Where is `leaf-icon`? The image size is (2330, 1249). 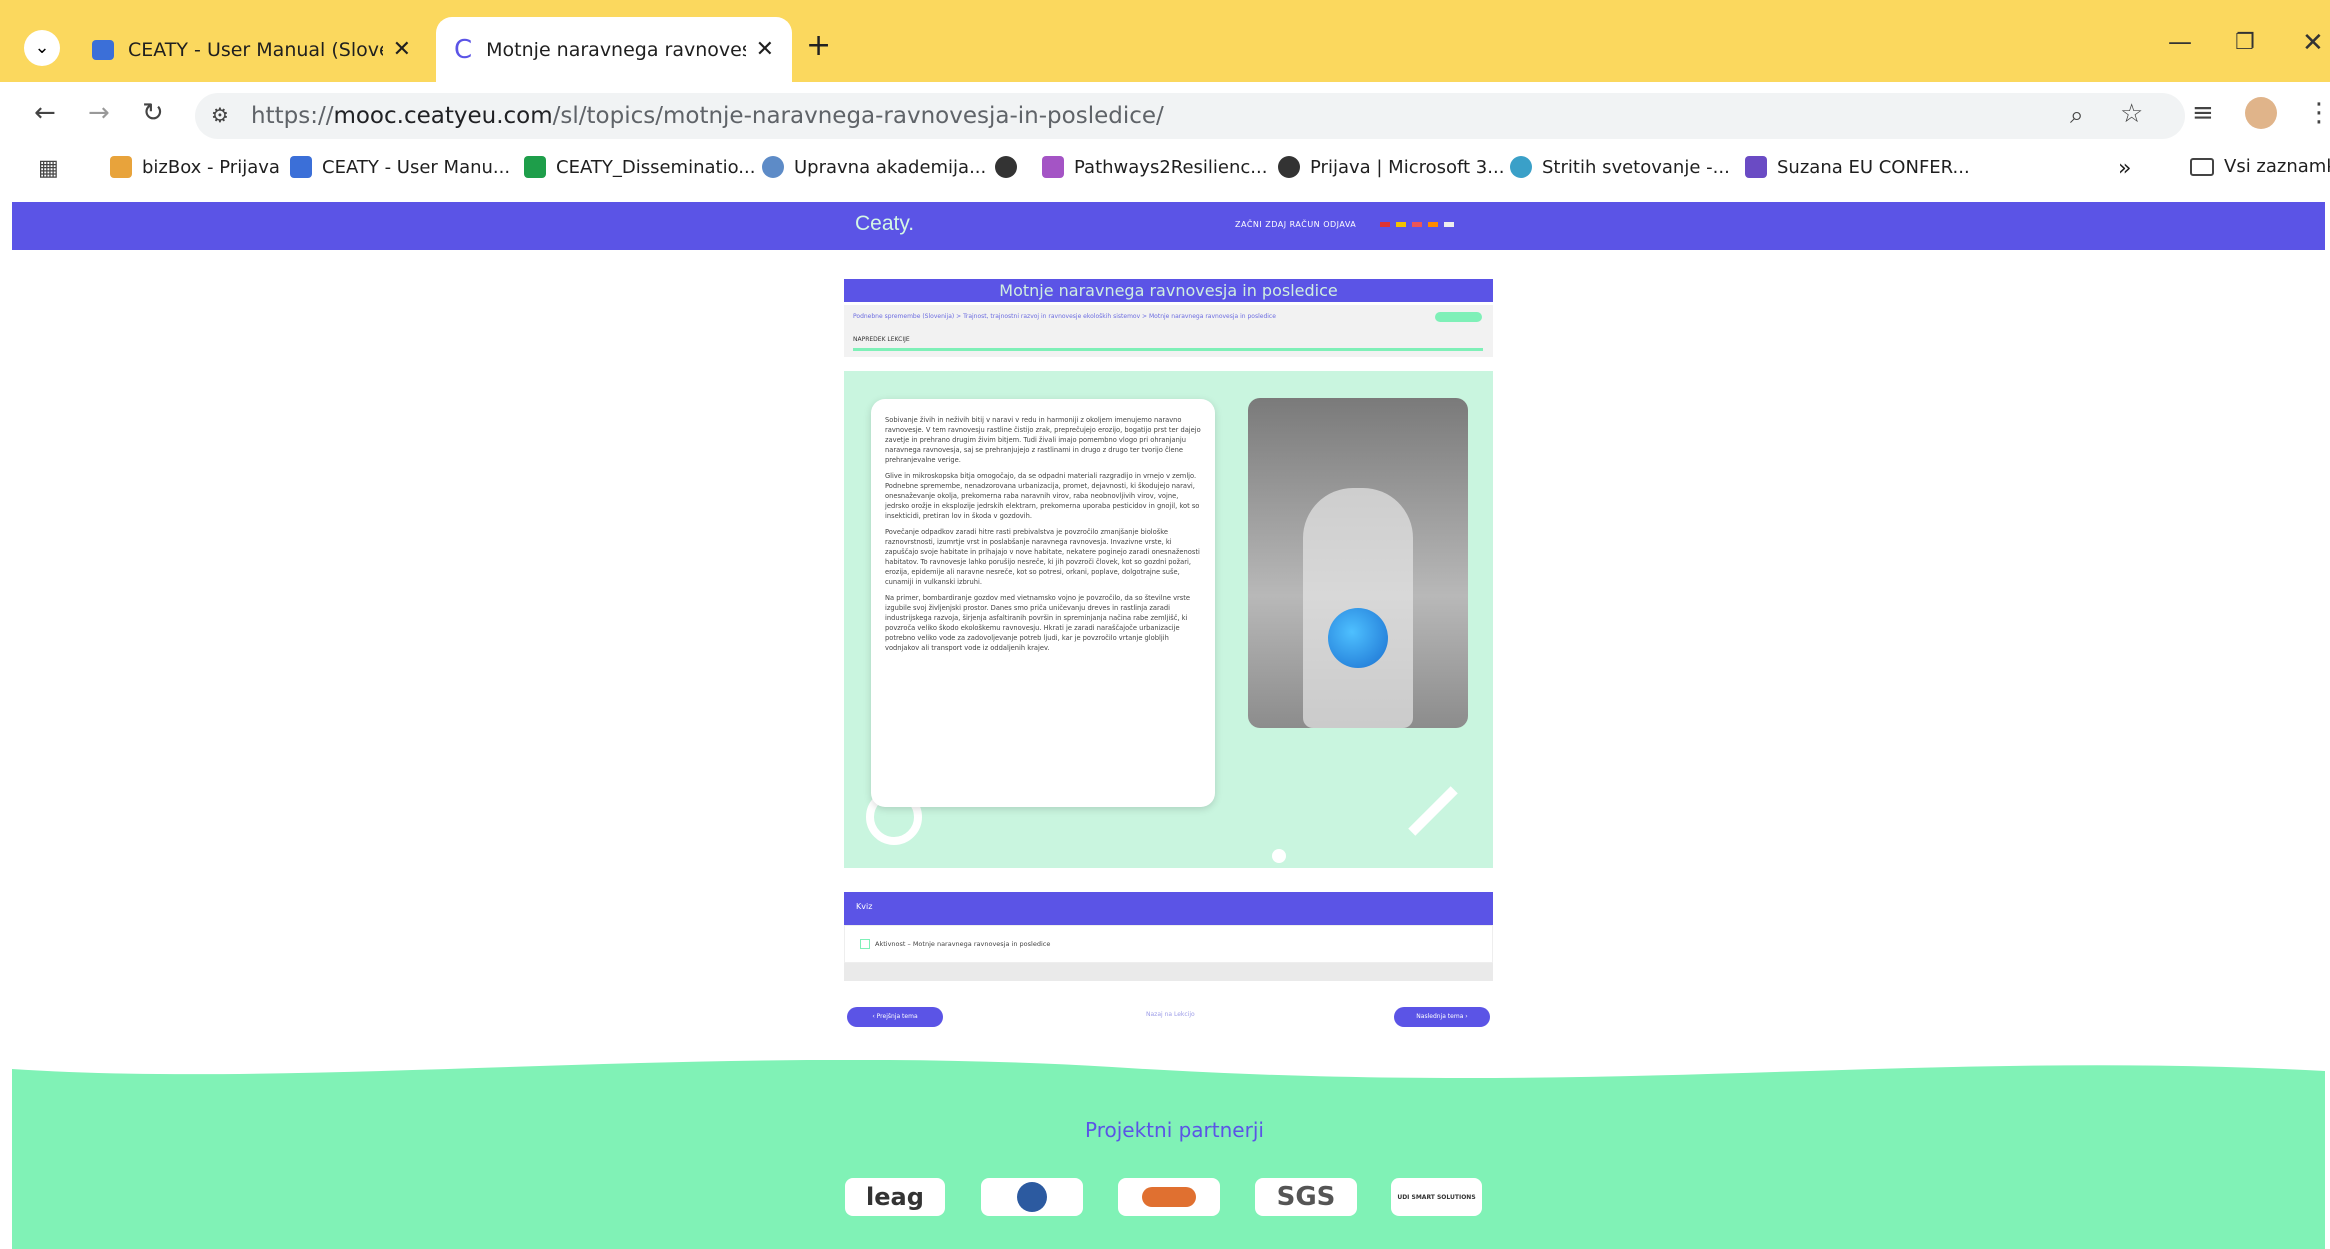 leaf-icon is located at coordinates (1521, 167).